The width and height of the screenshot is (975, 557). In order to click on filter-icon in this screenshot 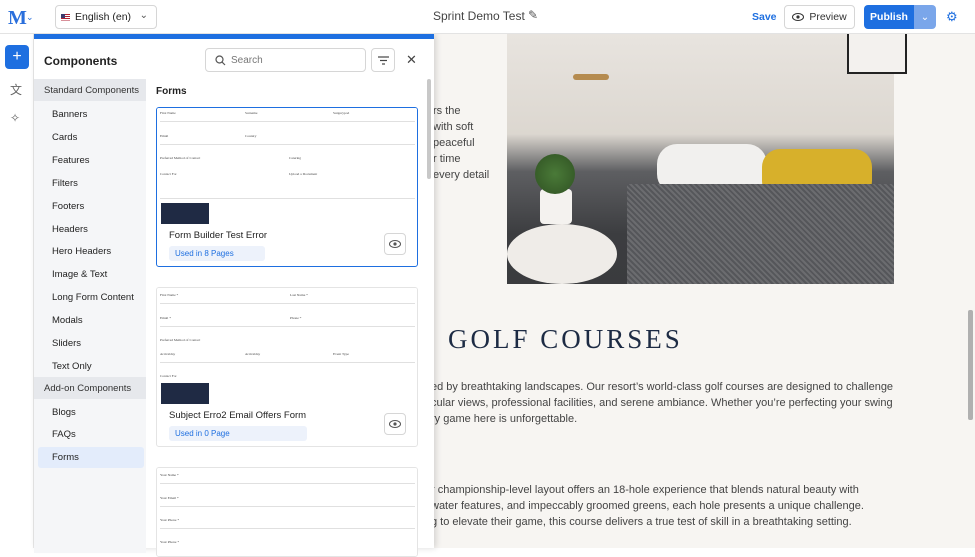, I will do `click(383, 60)`.